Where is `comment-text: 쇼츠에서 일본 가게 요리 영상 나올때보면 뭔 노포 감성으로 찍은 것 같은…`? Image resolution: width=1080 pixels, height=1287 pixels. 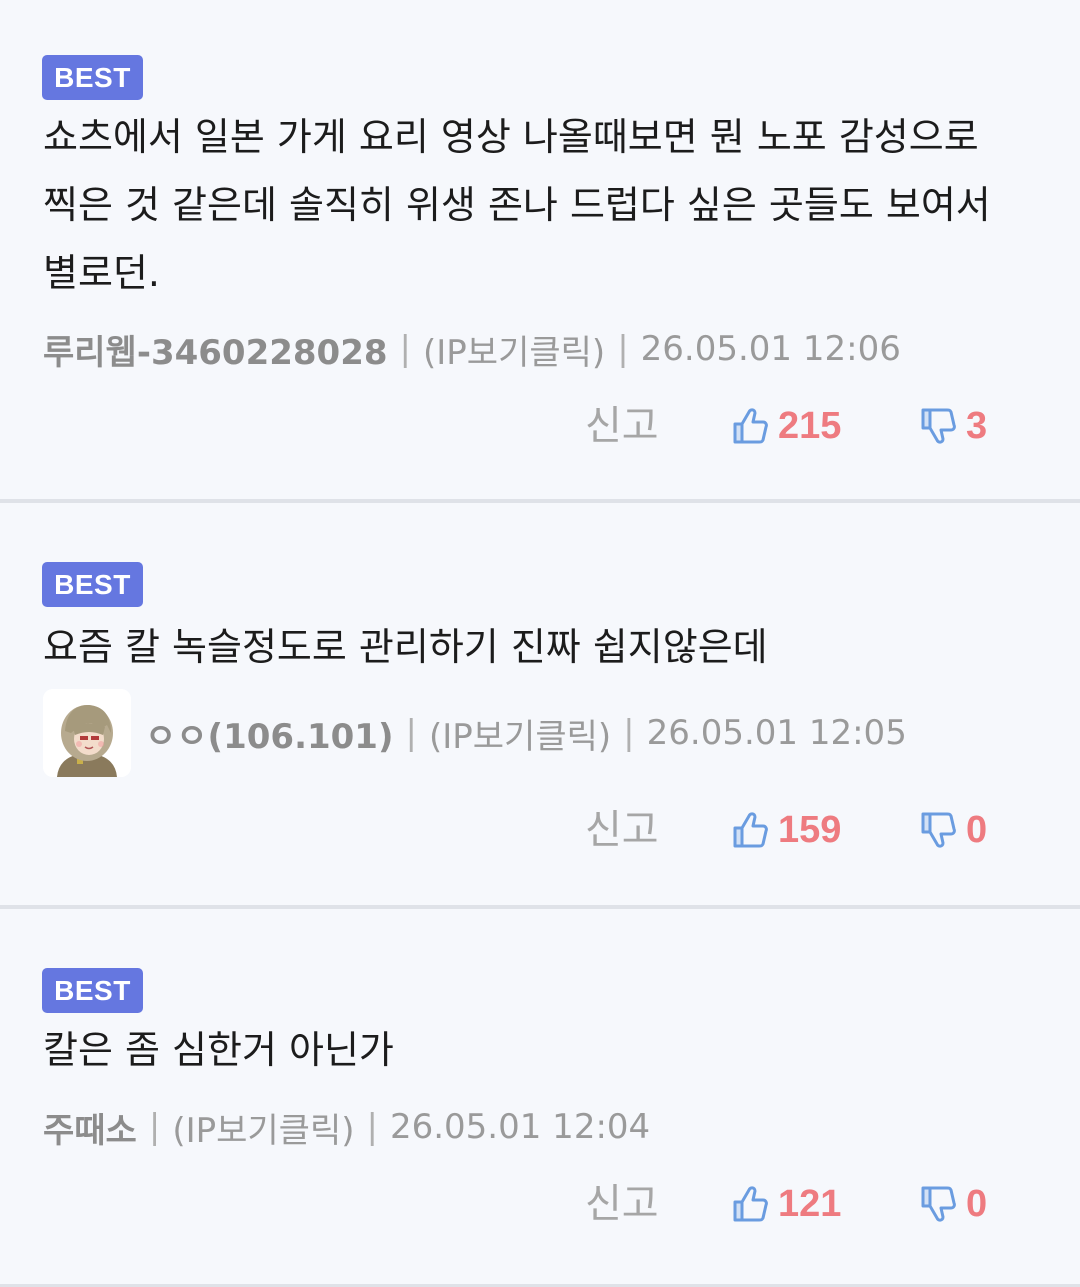 comment-text: 쇼츠에서 일본 가게 요리 영상 나올때보면 뭔 노포 감성으로 찍은 것 같은… is located at coordinates (517, 205).